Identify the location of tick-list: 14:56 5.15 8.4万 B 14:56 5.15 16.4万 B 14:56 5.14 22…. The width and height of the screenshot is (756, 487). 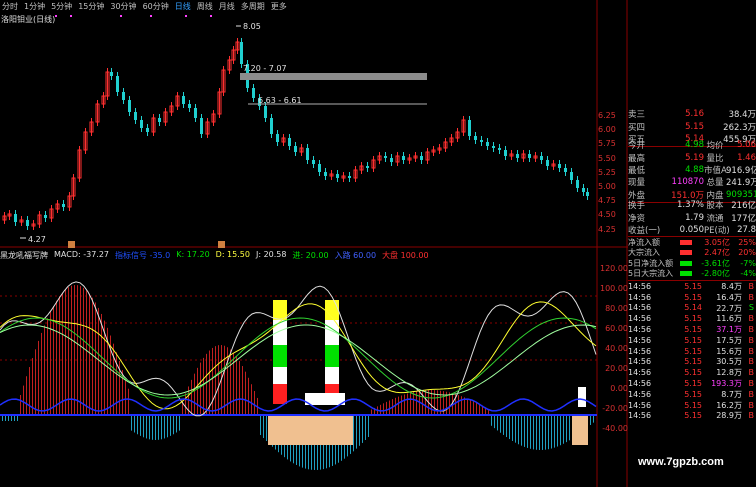
(692, 351).